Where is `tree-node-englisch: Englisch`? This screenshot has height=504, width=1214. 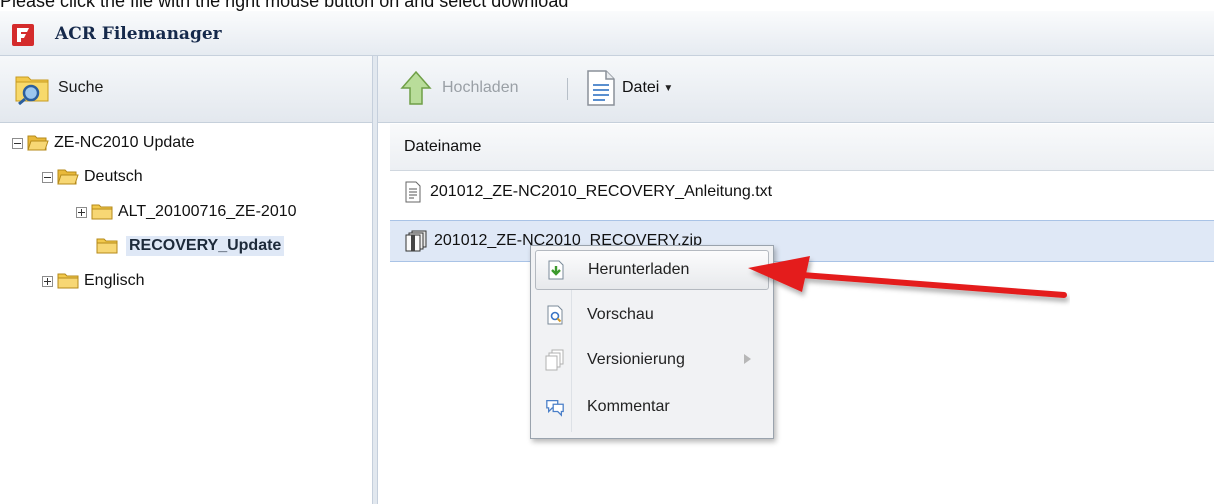 tree-node-englisch: Englisch is located at coordinates (94, 281).